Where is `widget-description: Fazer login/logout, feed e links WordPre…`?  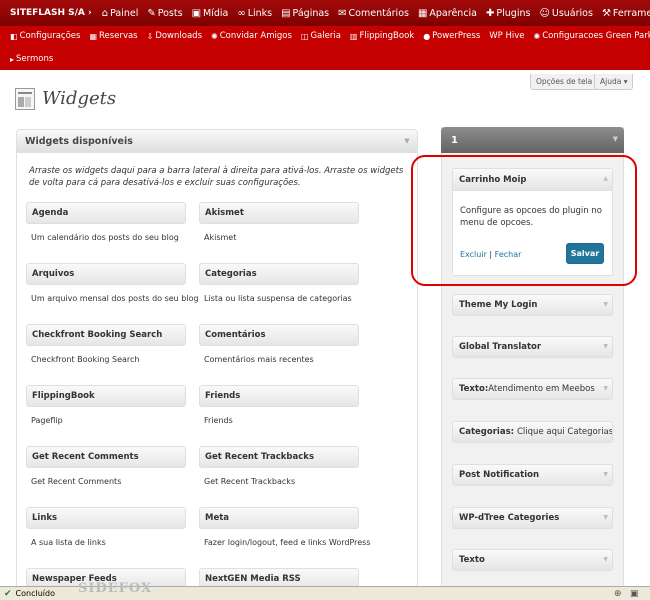
widget-description: Fazer login/logout, feed e links WordPre… is located at coordinates (287, 542).